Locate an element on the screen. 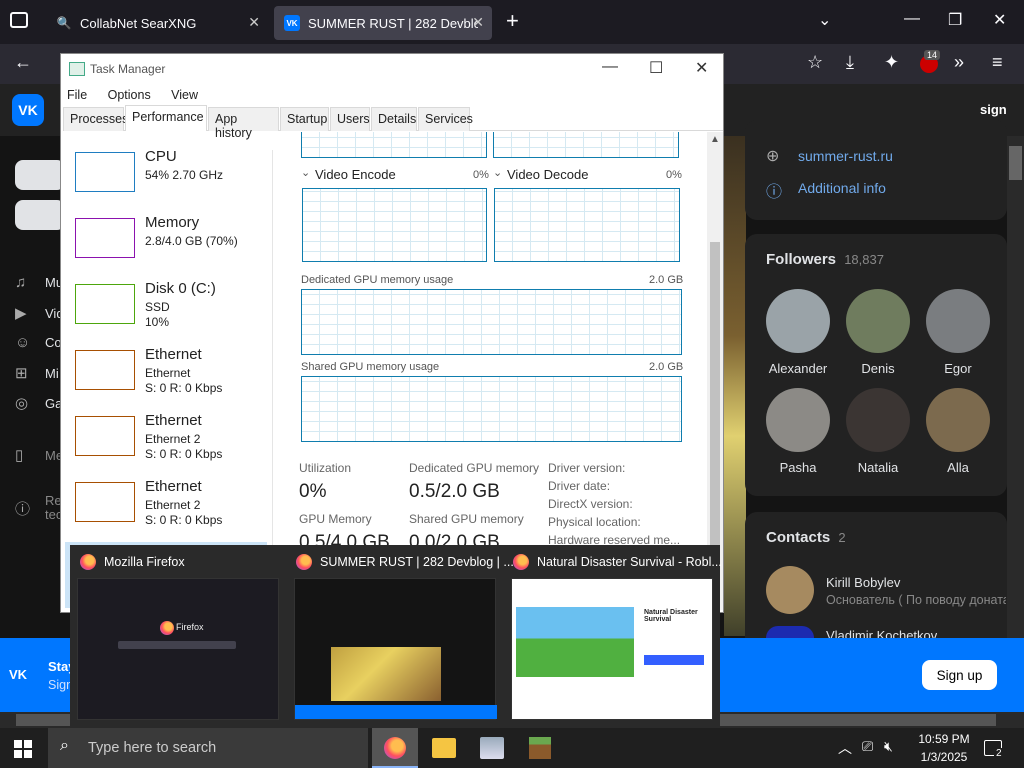 This screenshot has height=768, width=1024. sidebar-item-video: ▶ Vid is located at coordinates (39, 313).